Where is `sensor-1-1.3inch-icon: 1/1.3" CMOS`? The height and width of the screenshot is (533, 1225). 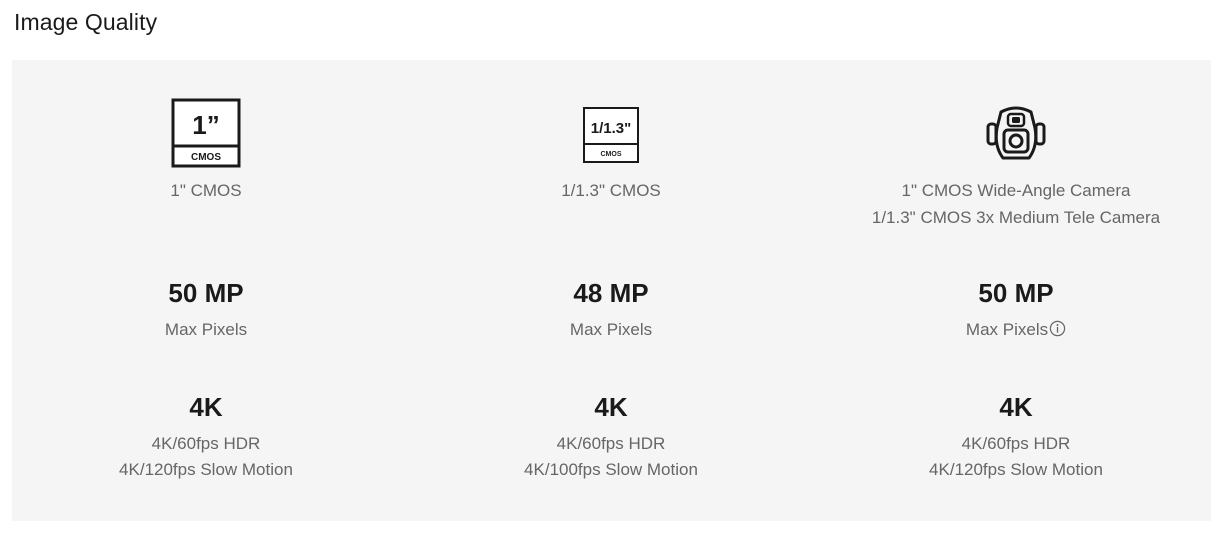 sensor-1-1.3inch-icon: 1/1.3" CMOS is located at coordinates (611, 134).